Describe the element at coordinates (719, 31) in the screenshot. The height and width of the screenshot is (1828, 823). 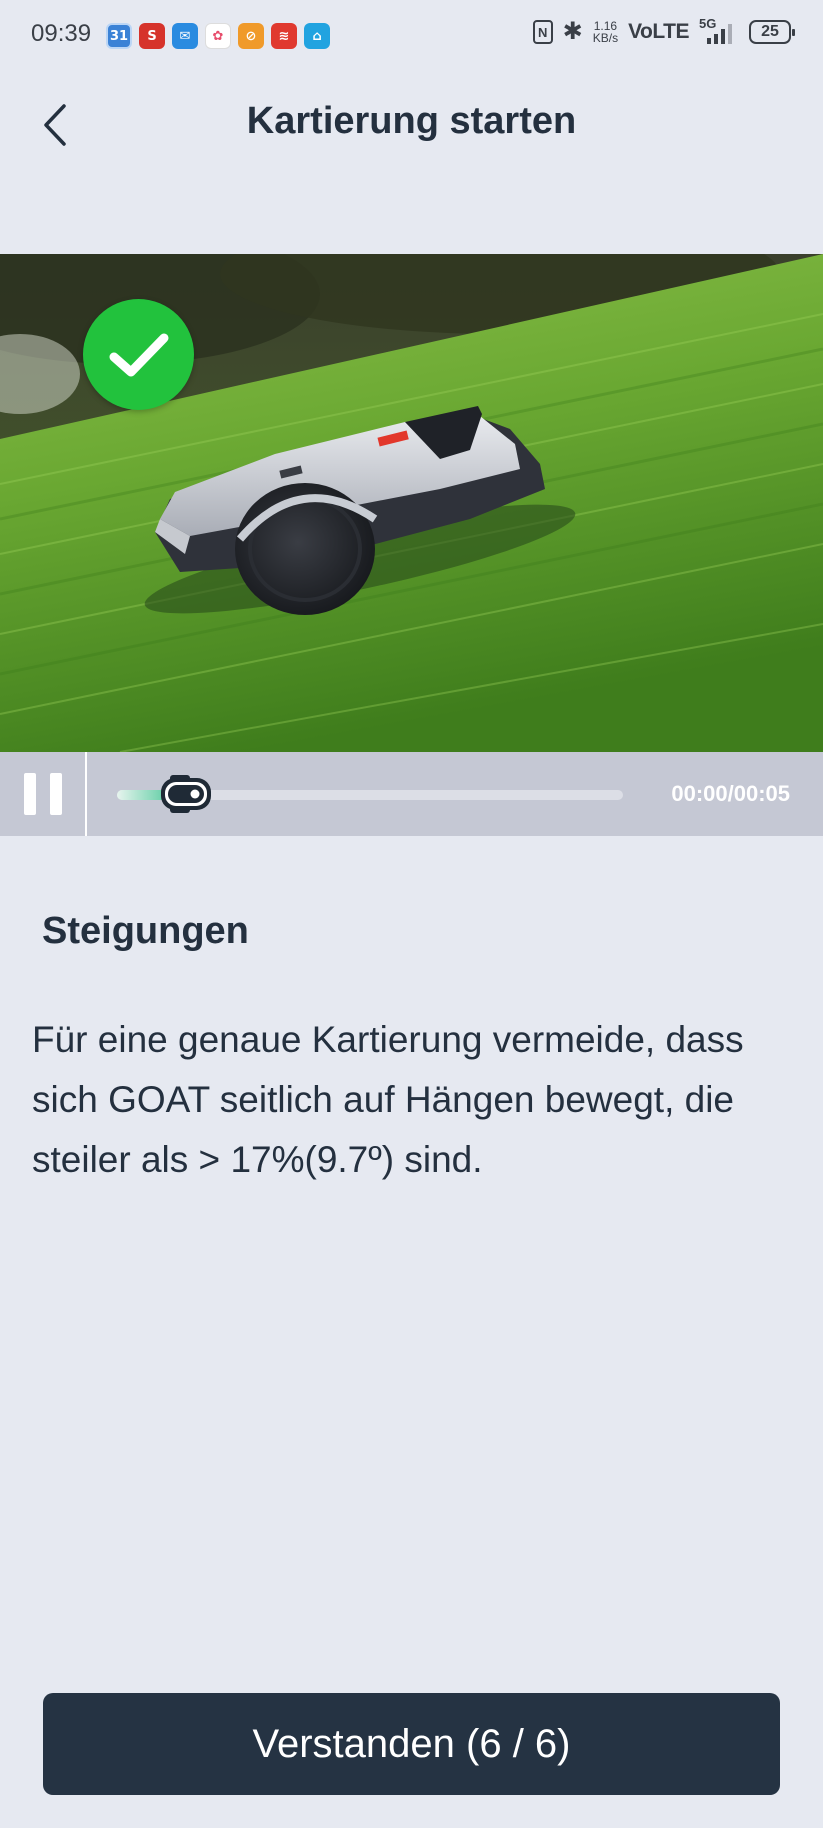
I see `signal-strength-icon: 5G` at that location.